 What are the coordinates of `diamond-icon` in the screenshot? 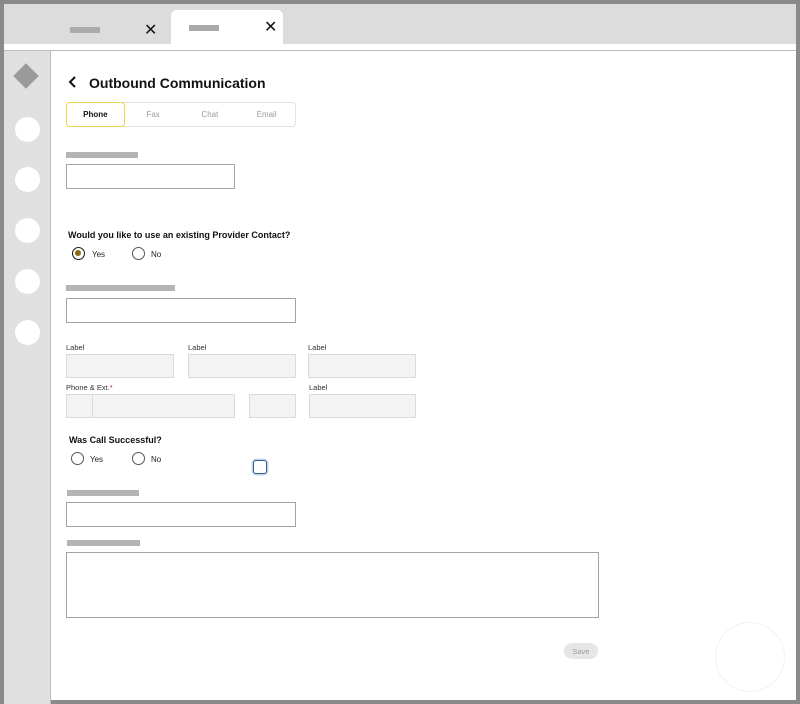 It's located at (26, 76).